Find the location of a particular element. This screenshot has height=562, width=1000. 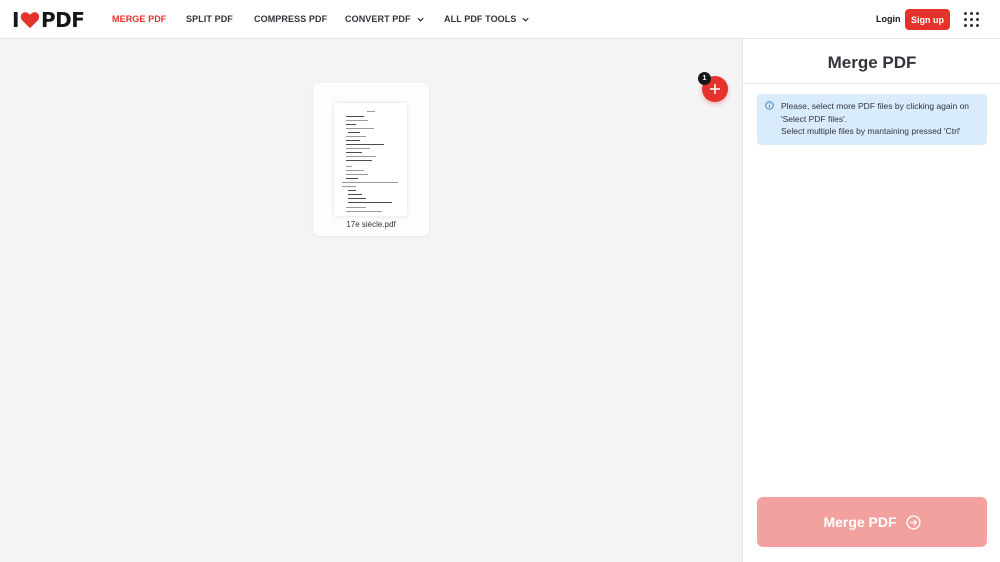

info-line: 'Select PDF files'. is located at coordinates (814, 118).